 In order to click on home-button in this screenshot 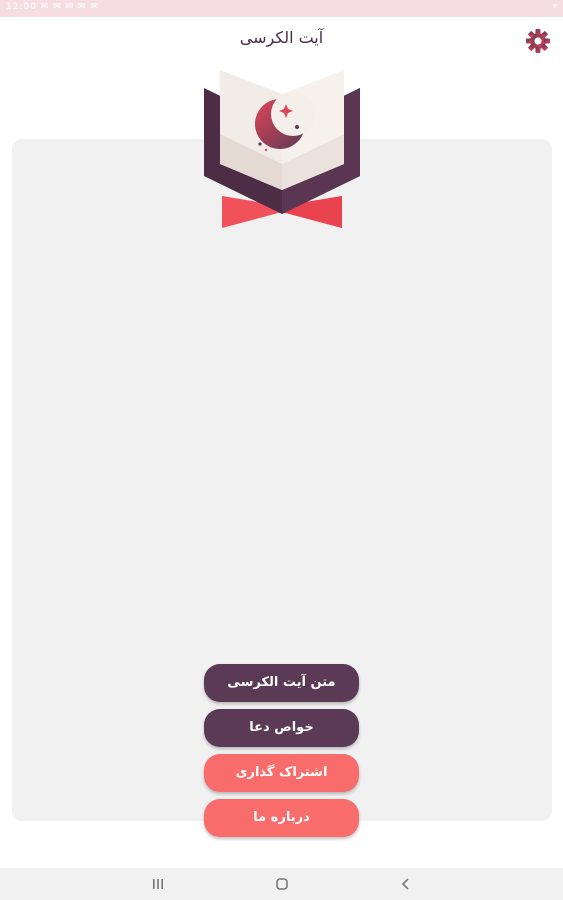, I will do `click(282, 884)`.